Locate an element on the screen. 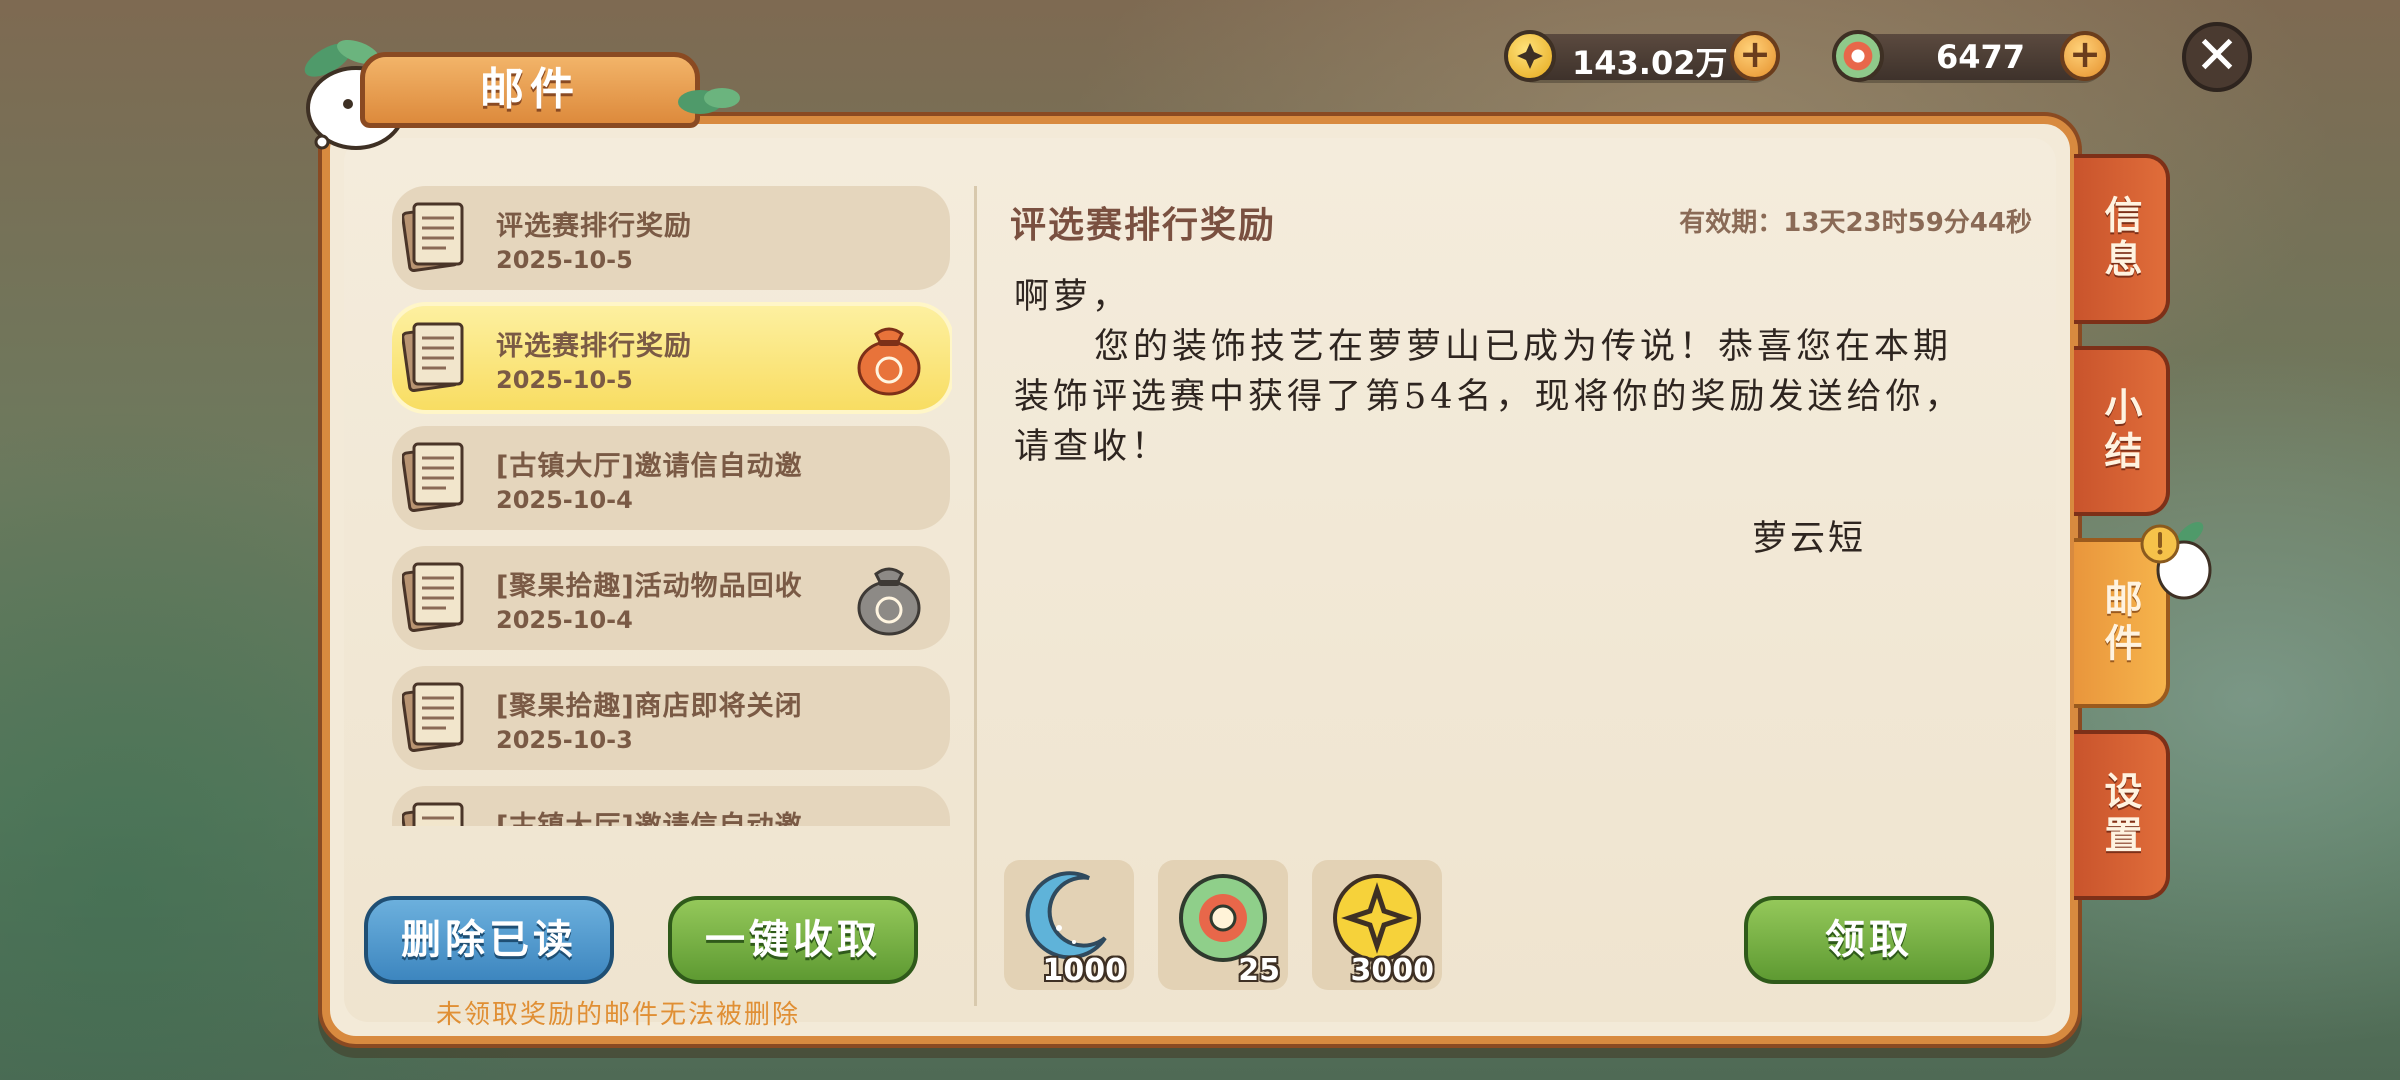 The image size is (2400, 1080). mail-greeting: 啊萝， is located at coordinates (1073, 297).